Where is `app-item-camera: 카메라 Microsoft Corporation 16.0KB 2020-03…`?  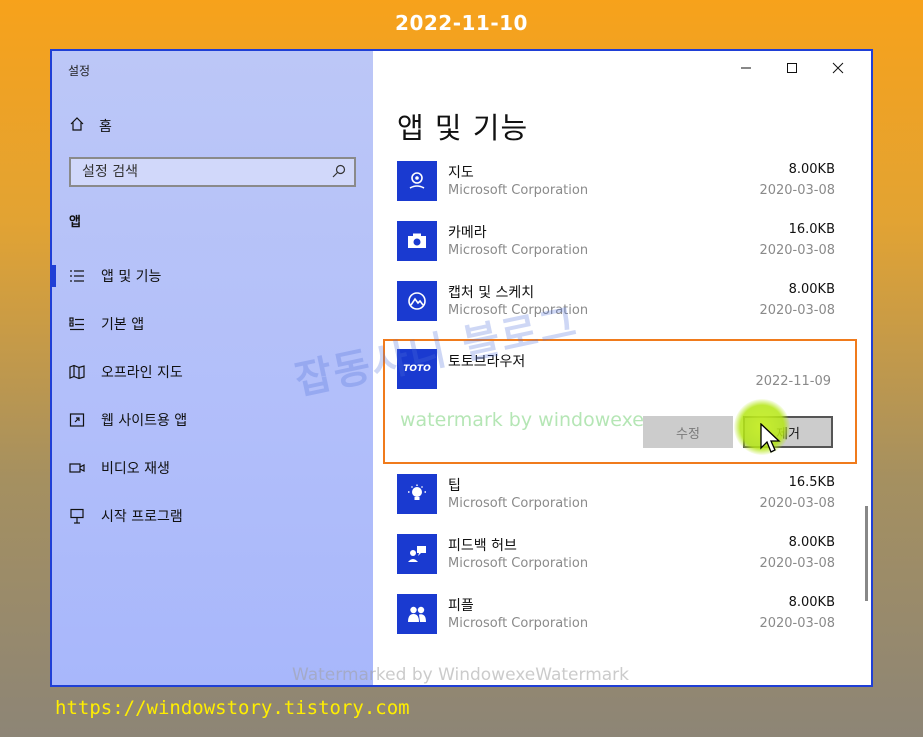 app-item-camera: 카메라 Microsoft Corporation 16.0KB 2020-03… is located at coordinates (622, 245).